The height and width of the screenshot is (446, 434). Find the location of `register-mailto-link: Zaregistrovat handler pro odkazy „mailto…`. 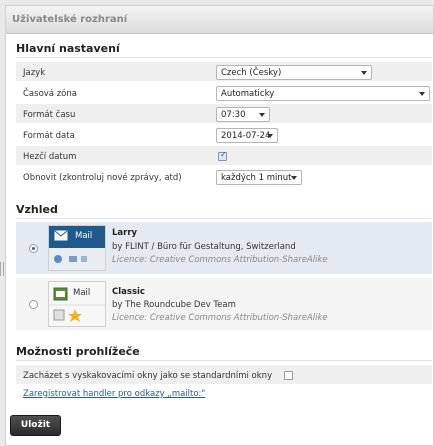

register-mailto-link: Zaregistrovat handler pro odkazy „mailto… is located at coordinates (114, 394).